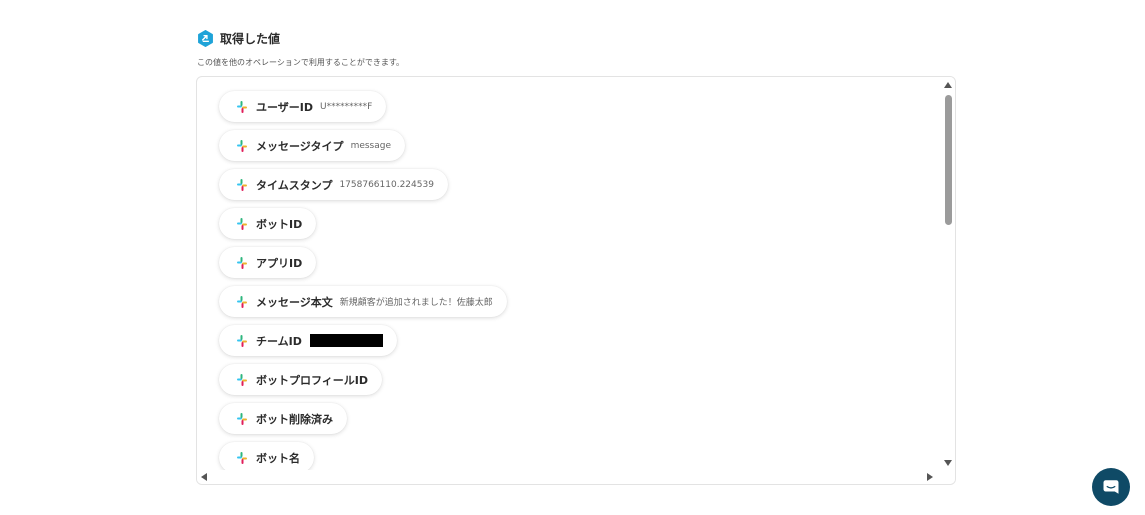 The image size is (1145, 515). Describe the element at coordinates (308, 340) in the screenshot. I see `value-pill-team-id: チームID` at that location.